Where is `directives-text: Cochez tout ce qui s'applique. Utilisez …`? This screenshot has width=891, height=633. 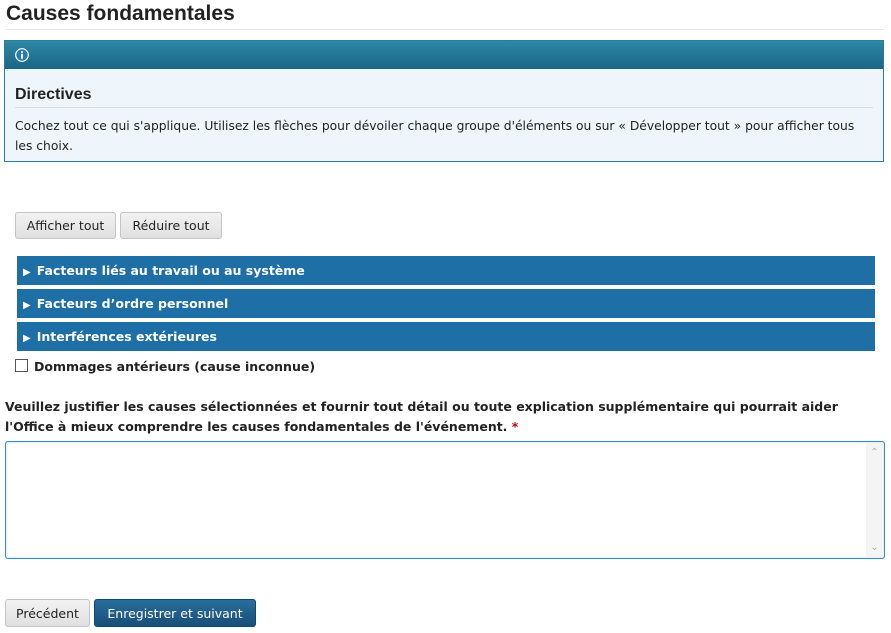 directives-text: Cochez tout ce qui s'applique. Utilisez … is located at coordinates (435, 136).